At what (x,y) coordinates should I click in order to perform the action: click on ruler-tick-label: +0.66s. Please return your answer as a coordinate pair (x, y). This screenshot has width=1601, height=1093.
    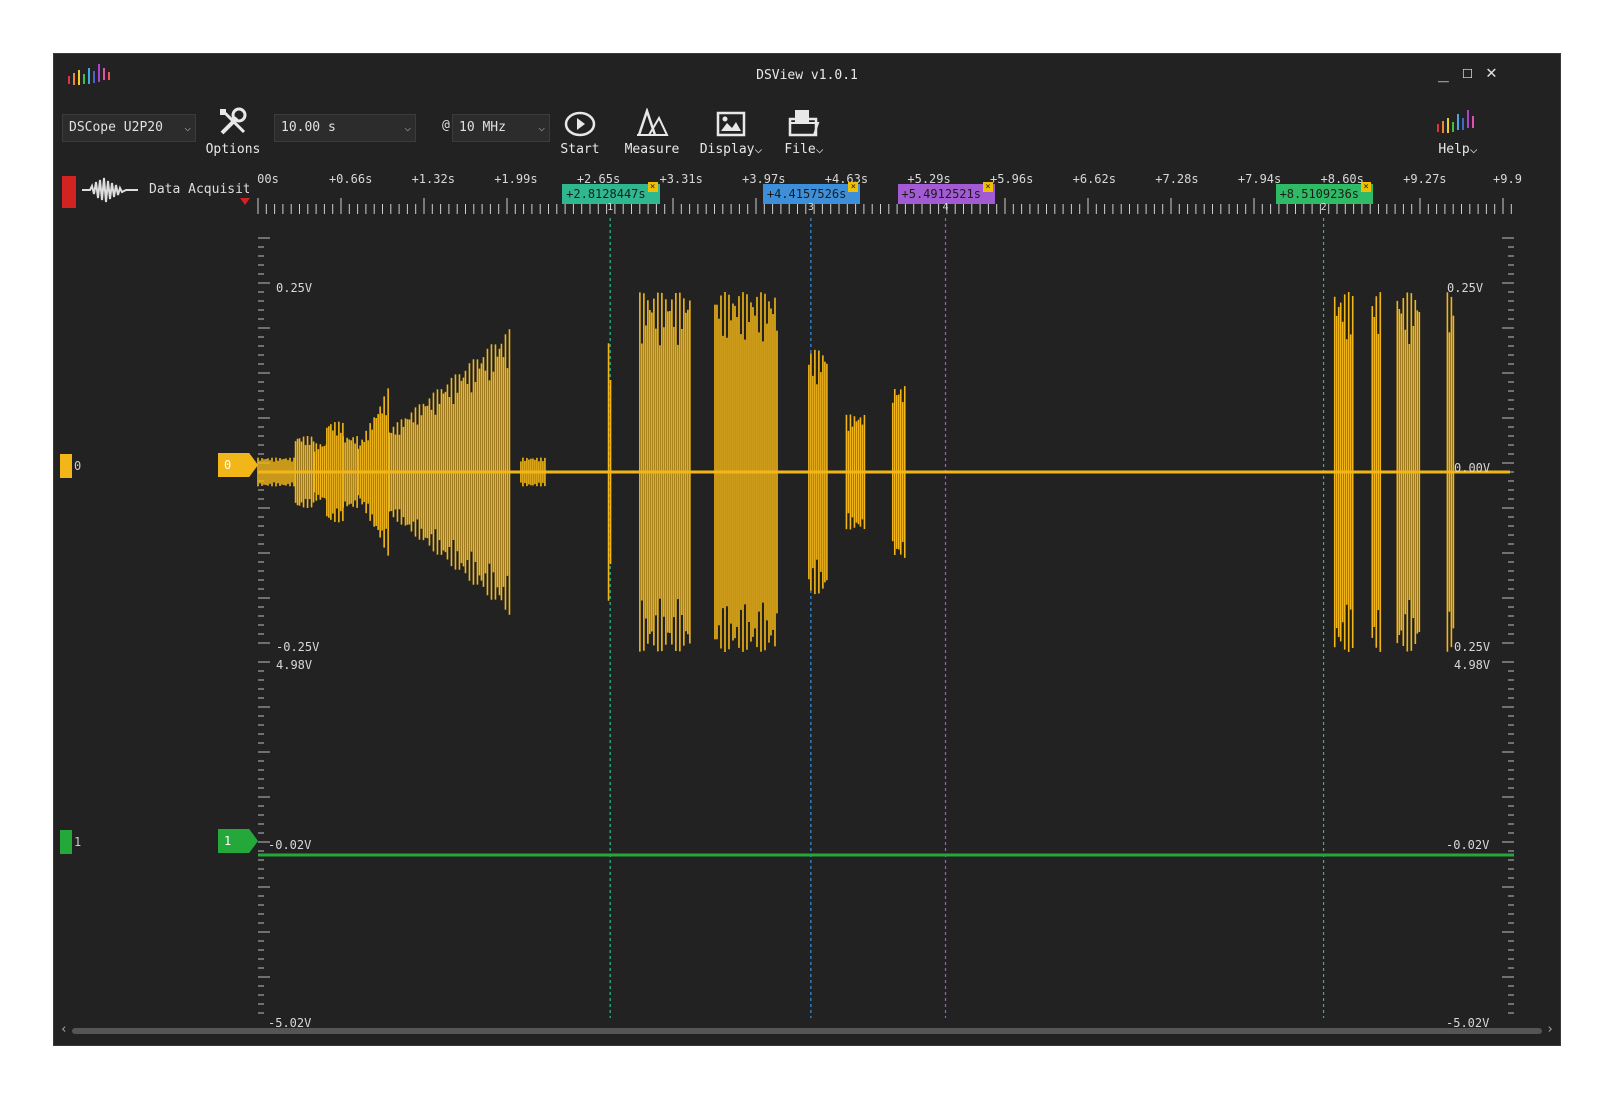
    Looking at the image, I should click on (350, 179).